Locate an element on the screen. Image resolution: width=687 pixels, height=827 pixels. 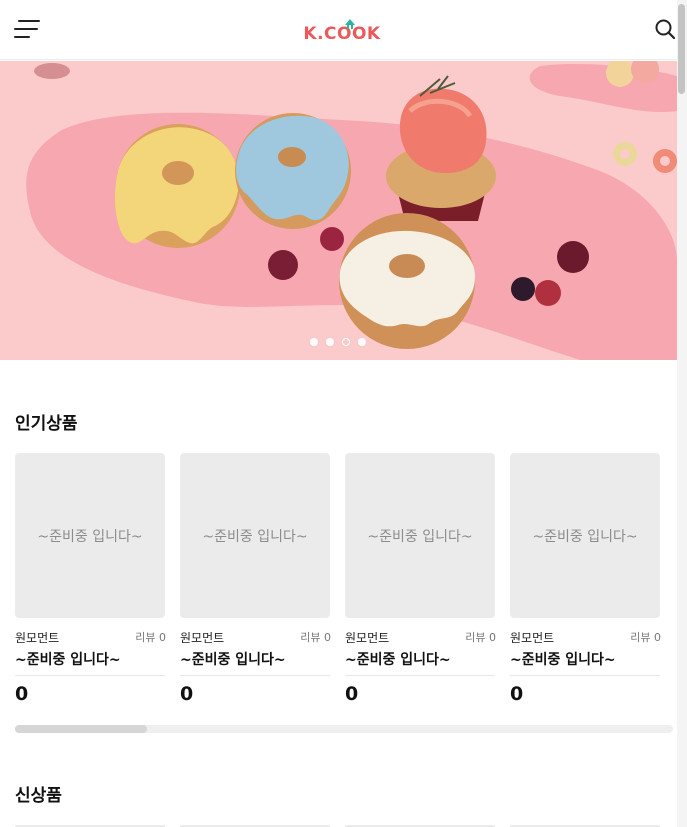
logo: K.COOK is located at coordinates (342, 32).